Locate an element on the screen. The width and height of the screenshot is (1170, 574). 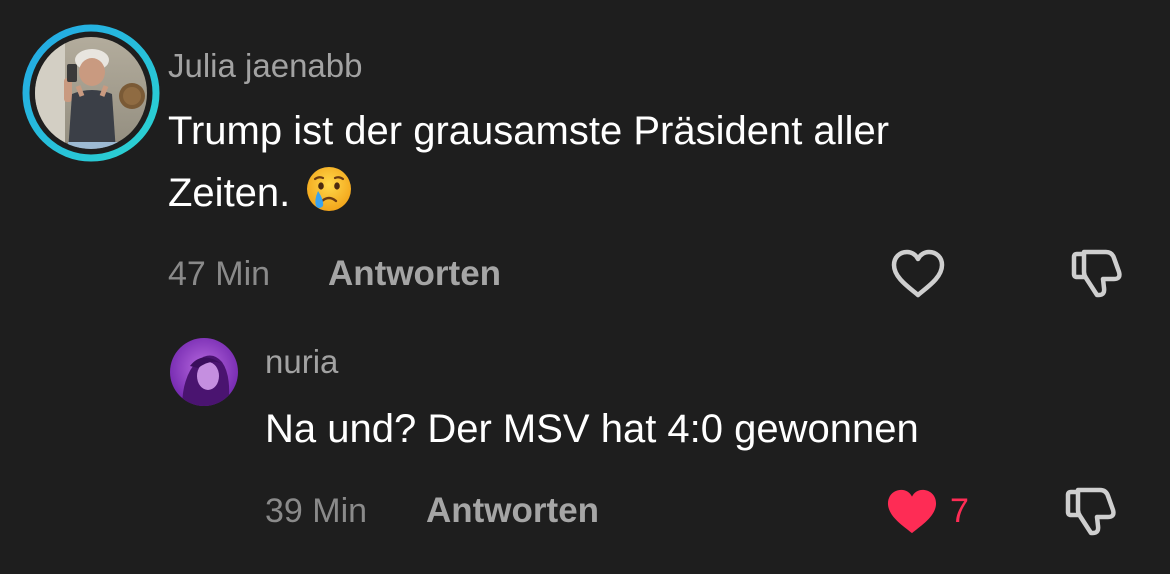
comment-timestamp: 47 Min is located at coordinates (219, 274).